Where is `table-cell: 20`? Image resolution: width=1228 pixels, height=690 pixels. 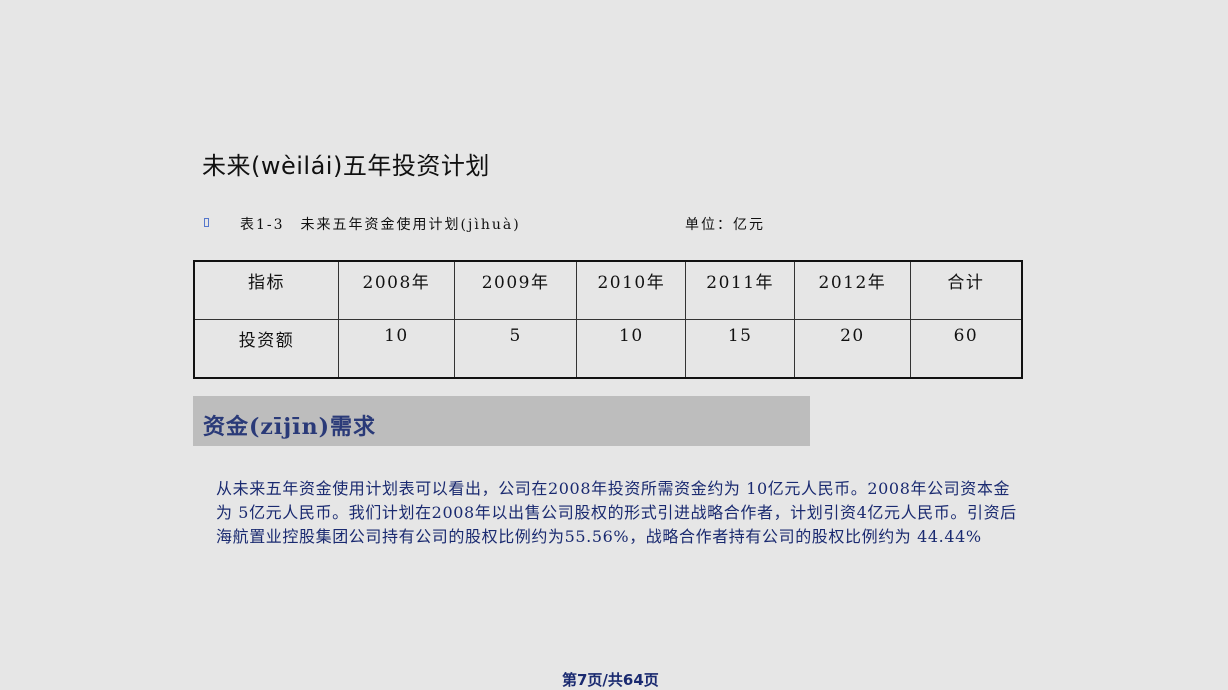 table-cell: 20 is located at coordinates (852, 349).